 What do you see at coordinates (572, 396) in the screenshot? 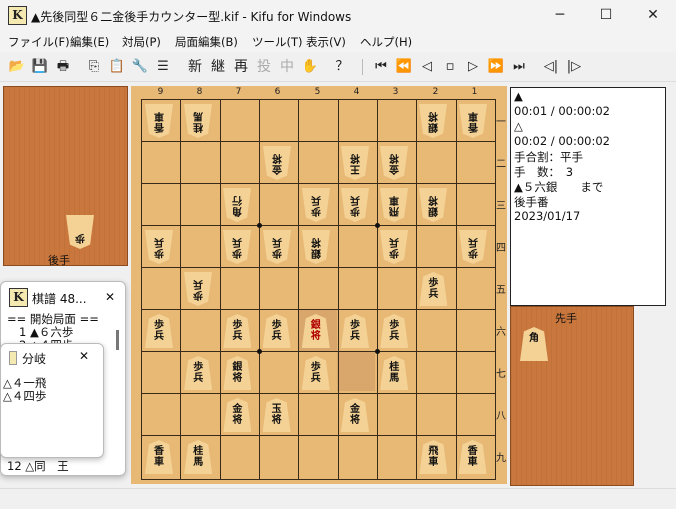
I see `sente-piece-stand: 角` at bounding box center [572, 396].